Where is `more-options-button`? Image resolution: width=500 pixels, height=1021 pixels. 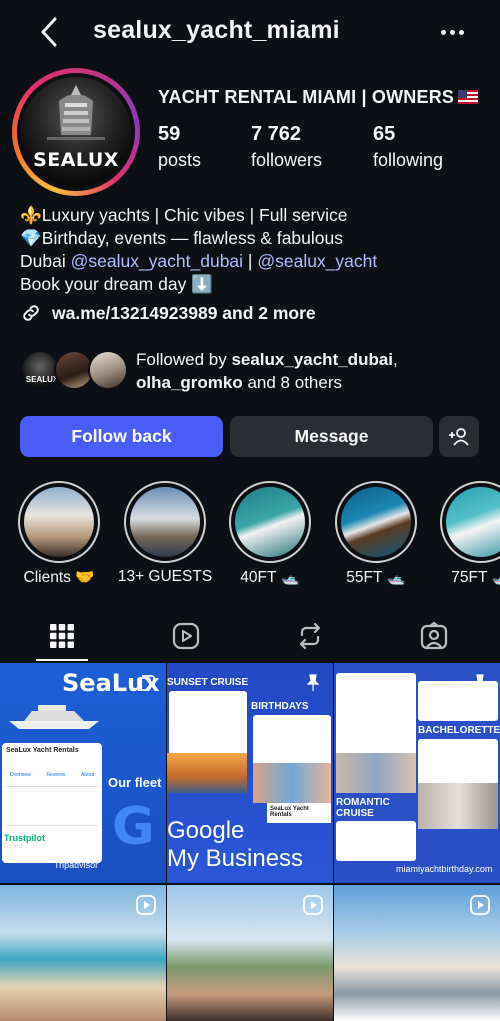
more-options-button is located at coordinates (452, 32).